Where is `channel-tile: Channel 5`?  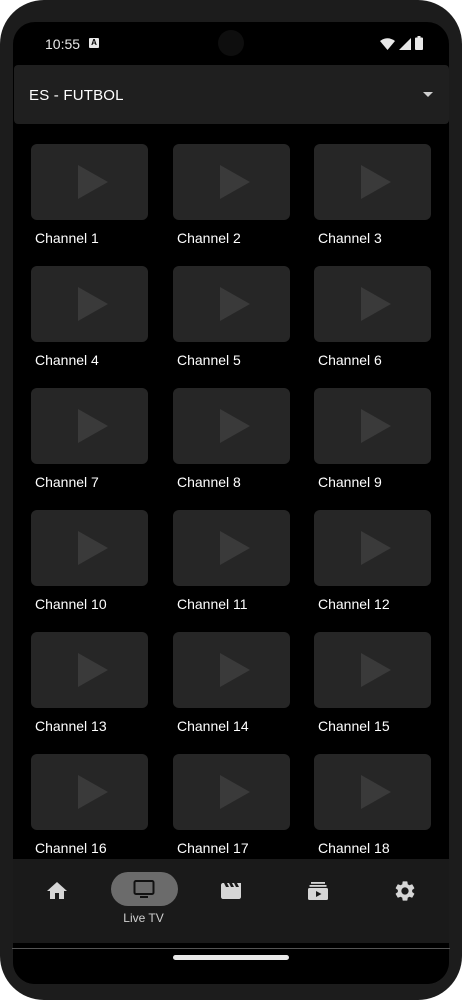
channel-tile: Channel 5 is located at coordinates (231, 320).